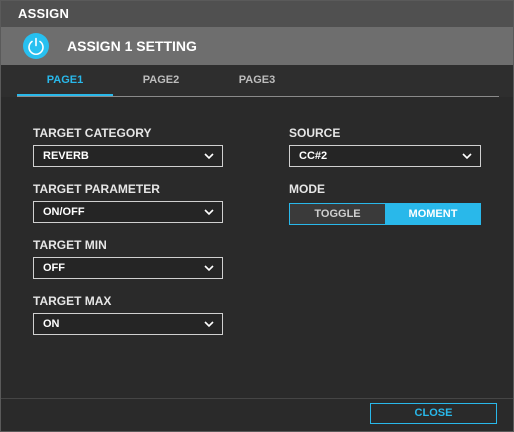 The width and height of the screenshot is (514, 432). I want to click on target-category-value: REVERB, so click(66, 156).